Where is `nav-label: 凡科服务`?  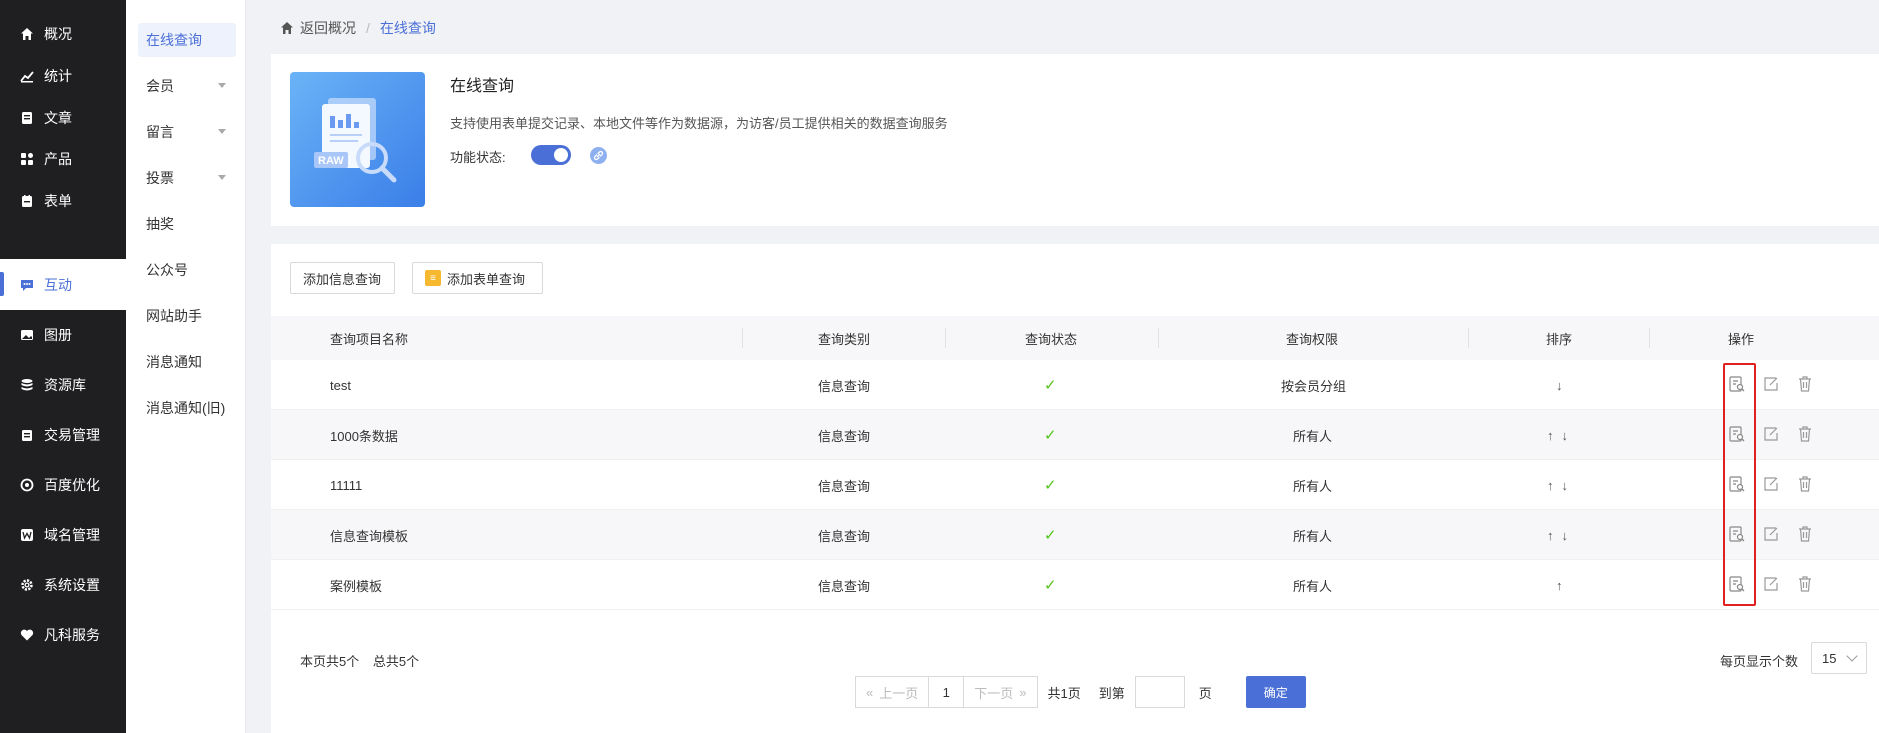
nav-label: 凡科服务 is located at coordinates (72, 635).